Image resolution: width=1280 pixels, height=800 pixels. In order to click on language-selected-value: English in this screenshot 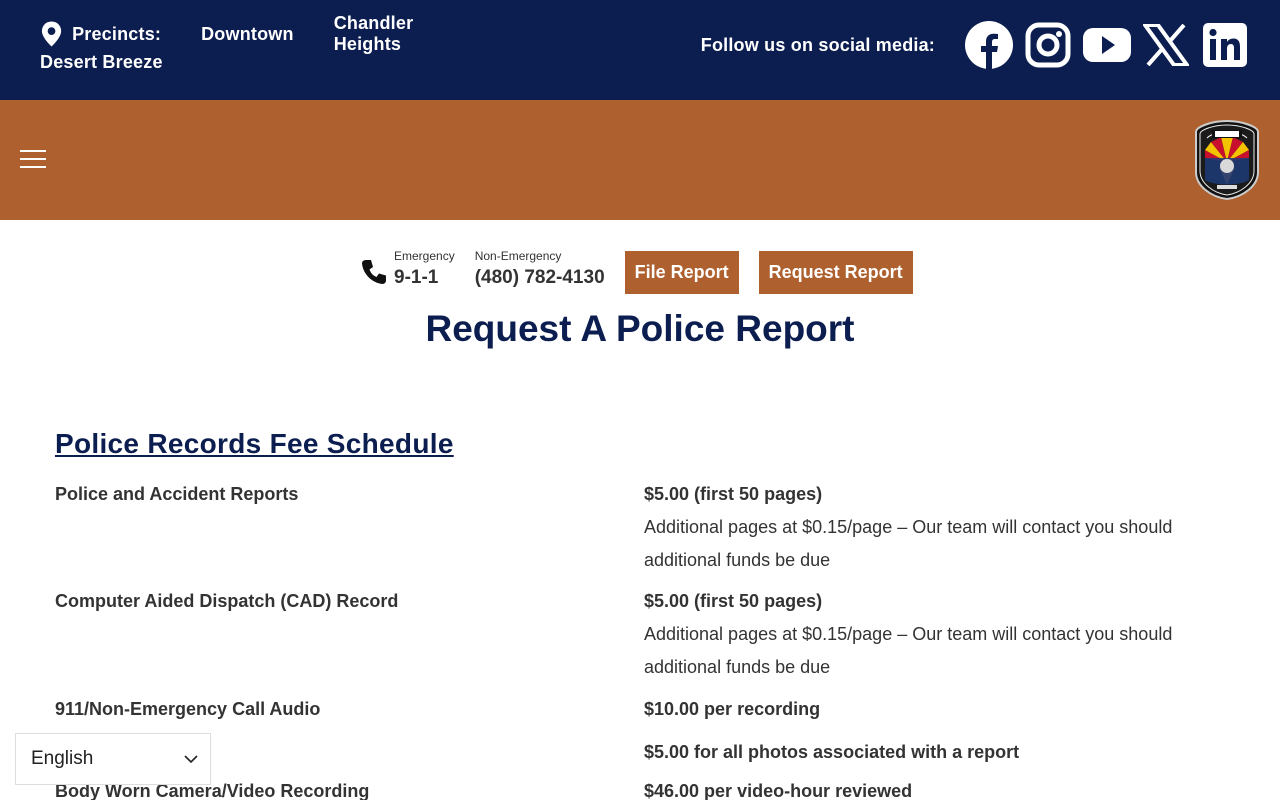, I will do `click(62, 758)`.